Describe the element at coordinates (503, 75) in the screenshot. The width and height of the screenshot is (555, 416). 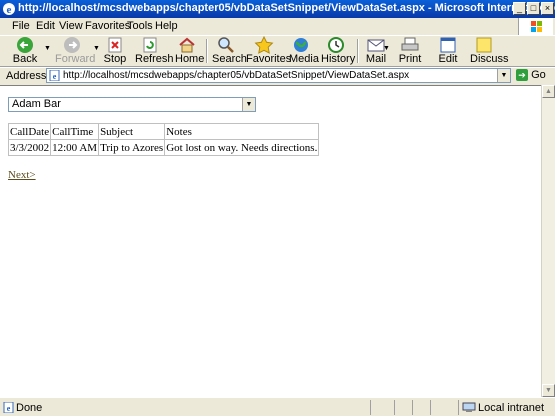
I see `address-dropdown-icon: ▼` at that location.